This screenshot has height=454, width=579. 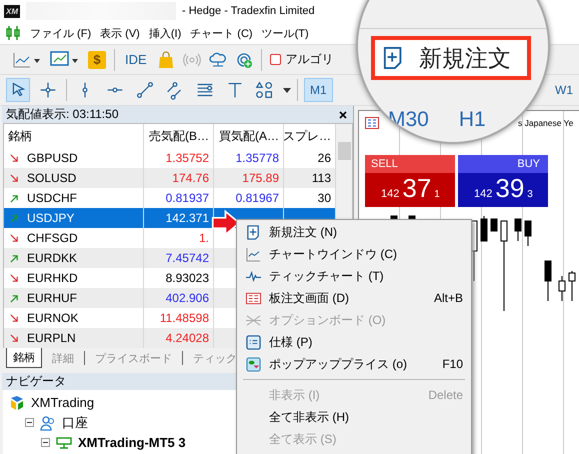 I want to click on timeframe-button: W1, so click(x=564, y=90).